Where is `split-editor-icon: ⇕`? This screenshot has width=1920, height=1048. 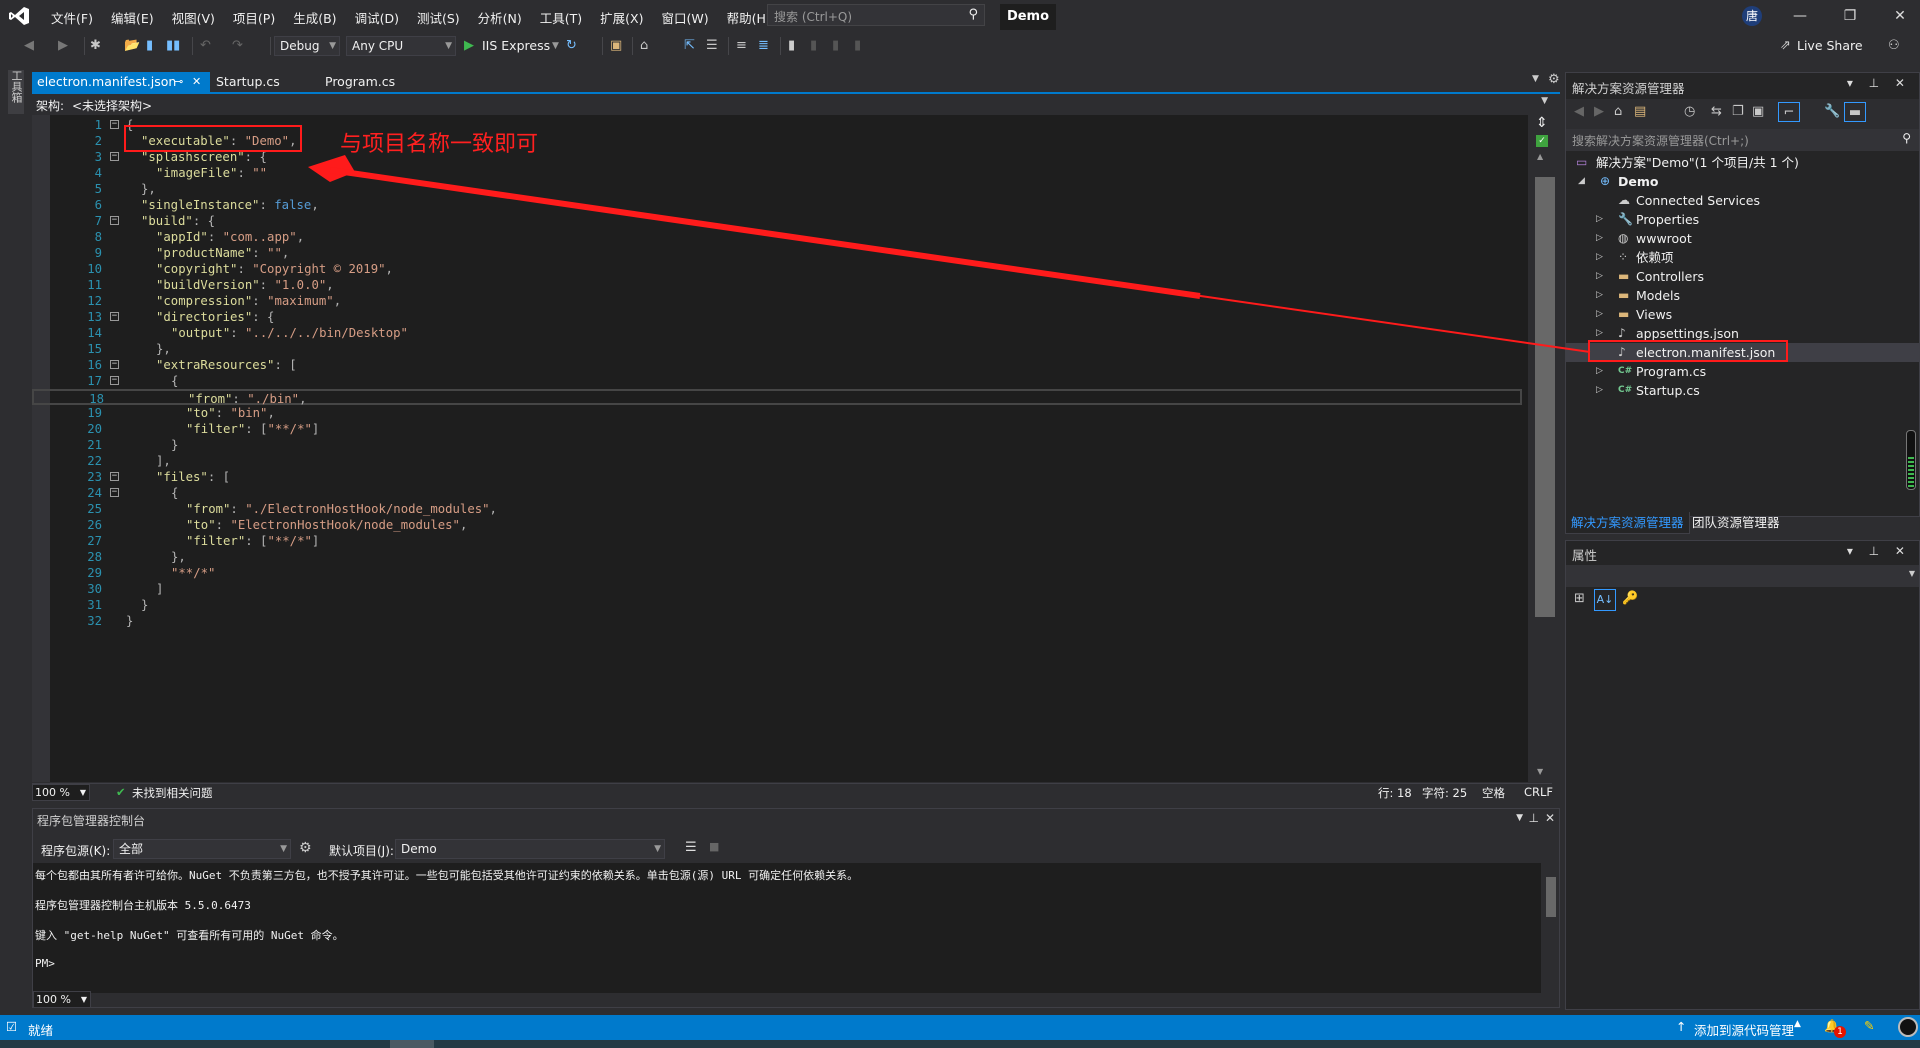
split-editor-icon: ⇕ is located at coordinates (1542, 123).